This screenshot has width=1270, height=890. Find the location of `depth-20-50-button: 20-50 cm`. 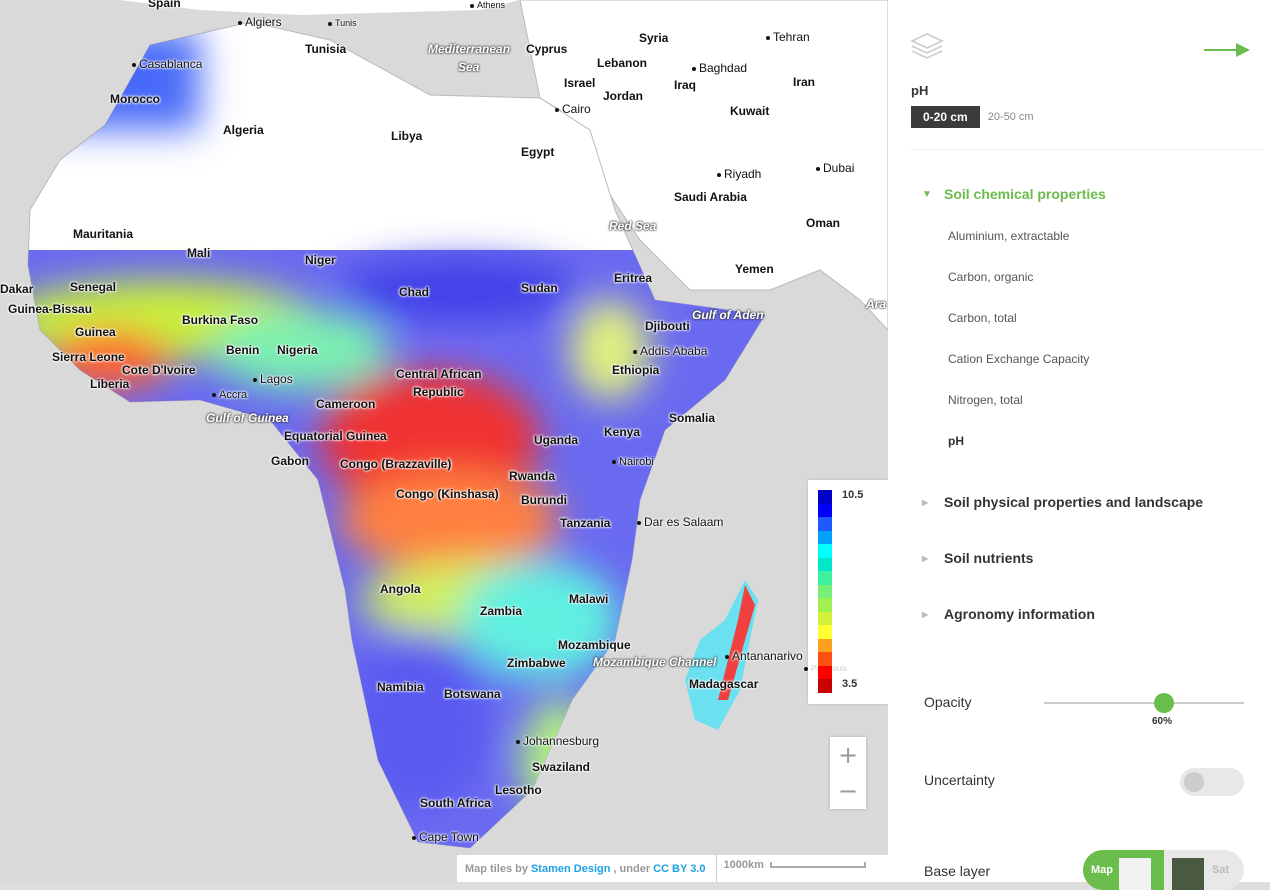

depth-20-50-button: 20-50 cm is located at coordinates (1011, 117).